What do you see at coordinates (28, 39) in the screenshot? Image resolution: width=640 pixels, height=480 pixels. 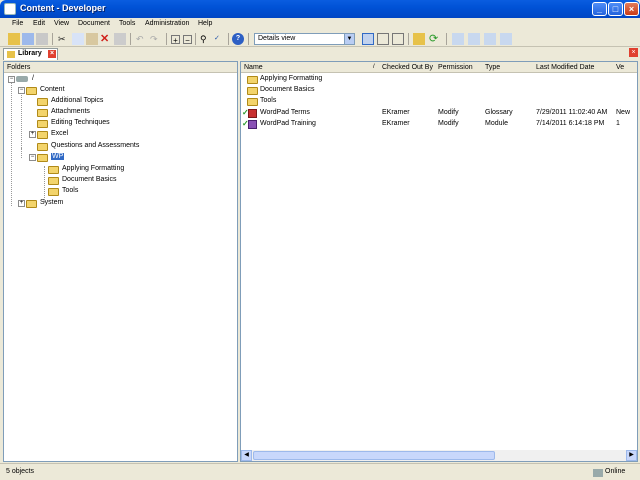 I see `save-icon` at bounding box center [28, 39].